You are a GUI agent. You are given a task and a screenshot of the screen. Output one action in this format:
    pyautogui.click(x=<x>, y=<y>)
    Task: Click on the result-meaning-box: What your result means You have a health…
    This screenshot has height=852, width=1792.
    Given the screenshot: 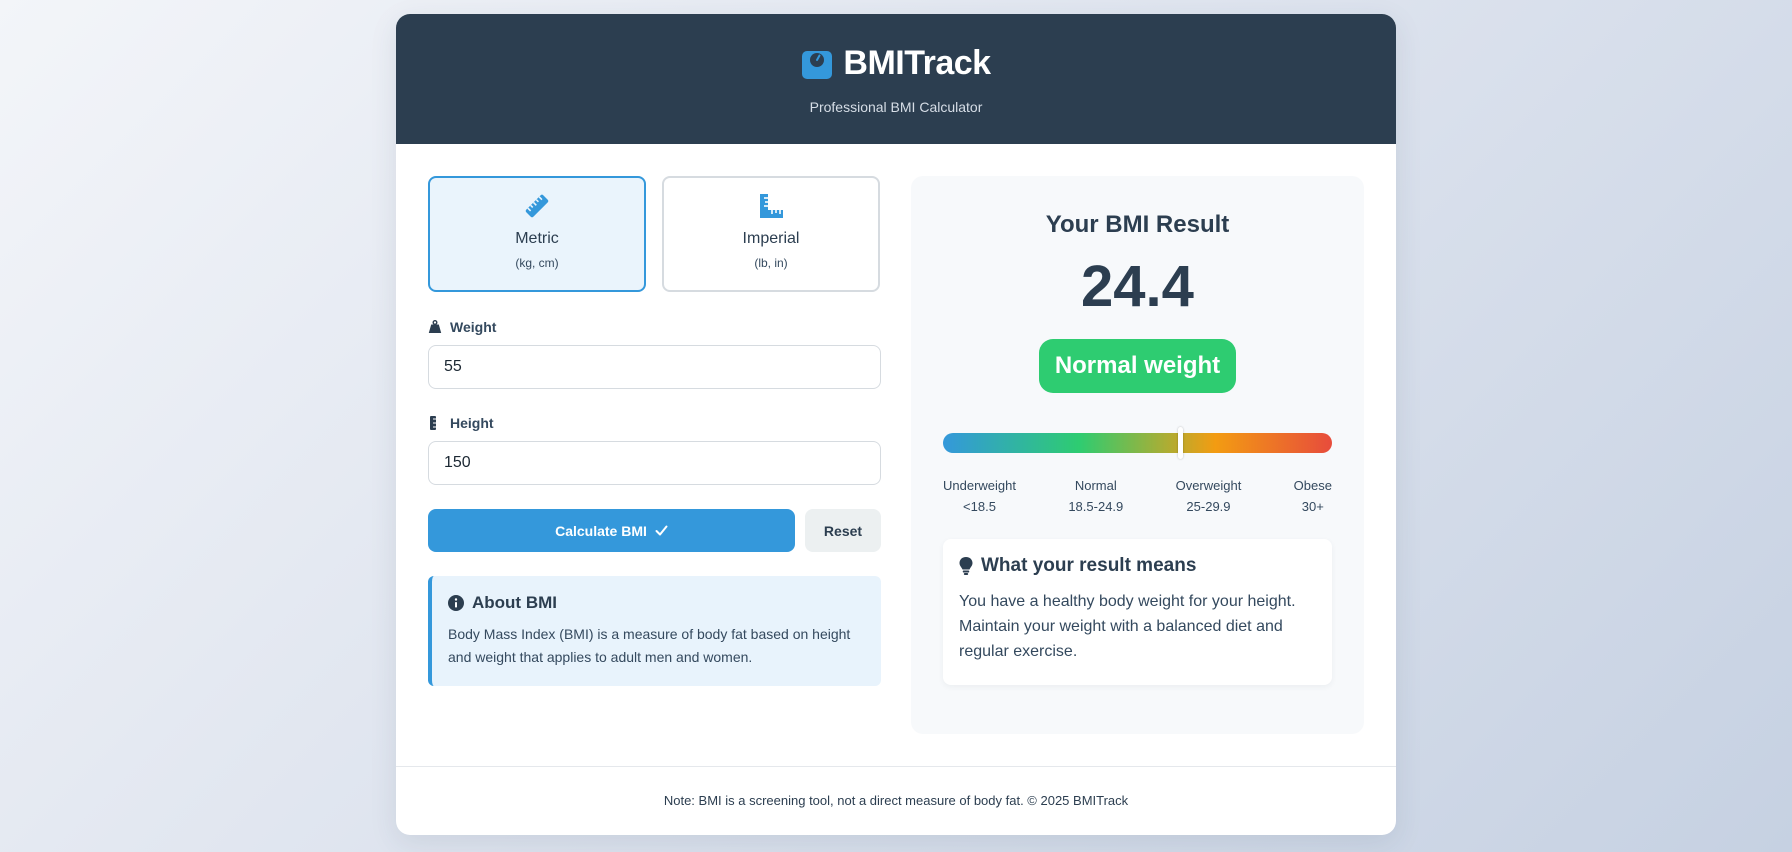 What is the action you would take?
    pyautogui.click(x=1137, y=612)
    